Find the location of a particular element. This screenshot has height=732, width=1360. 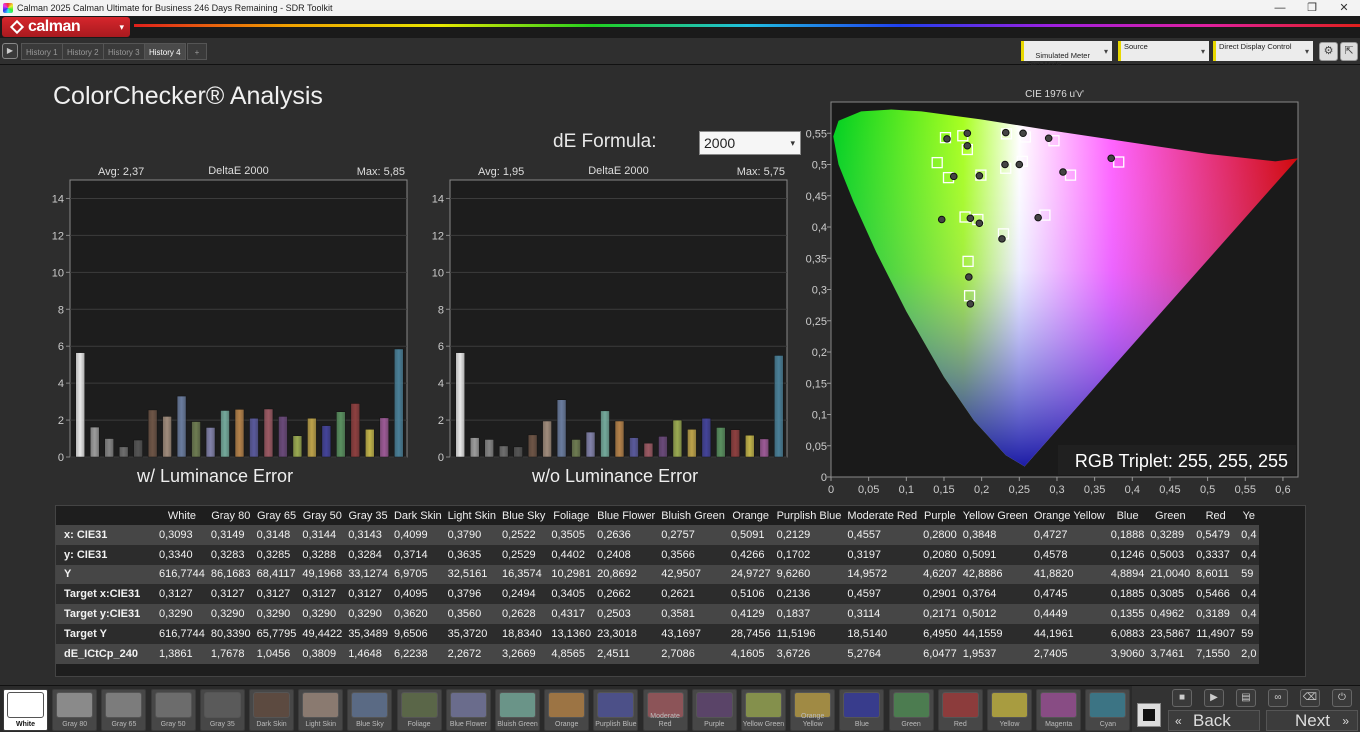

patch-gray-80: Gray 80 is located at coordinates (75, 710).